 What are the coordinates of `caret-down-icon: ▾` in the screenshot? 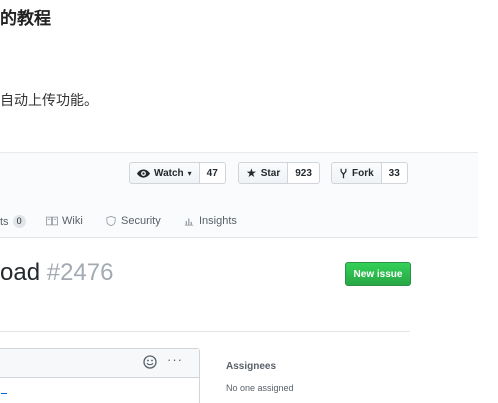 It's located at (189, 173).